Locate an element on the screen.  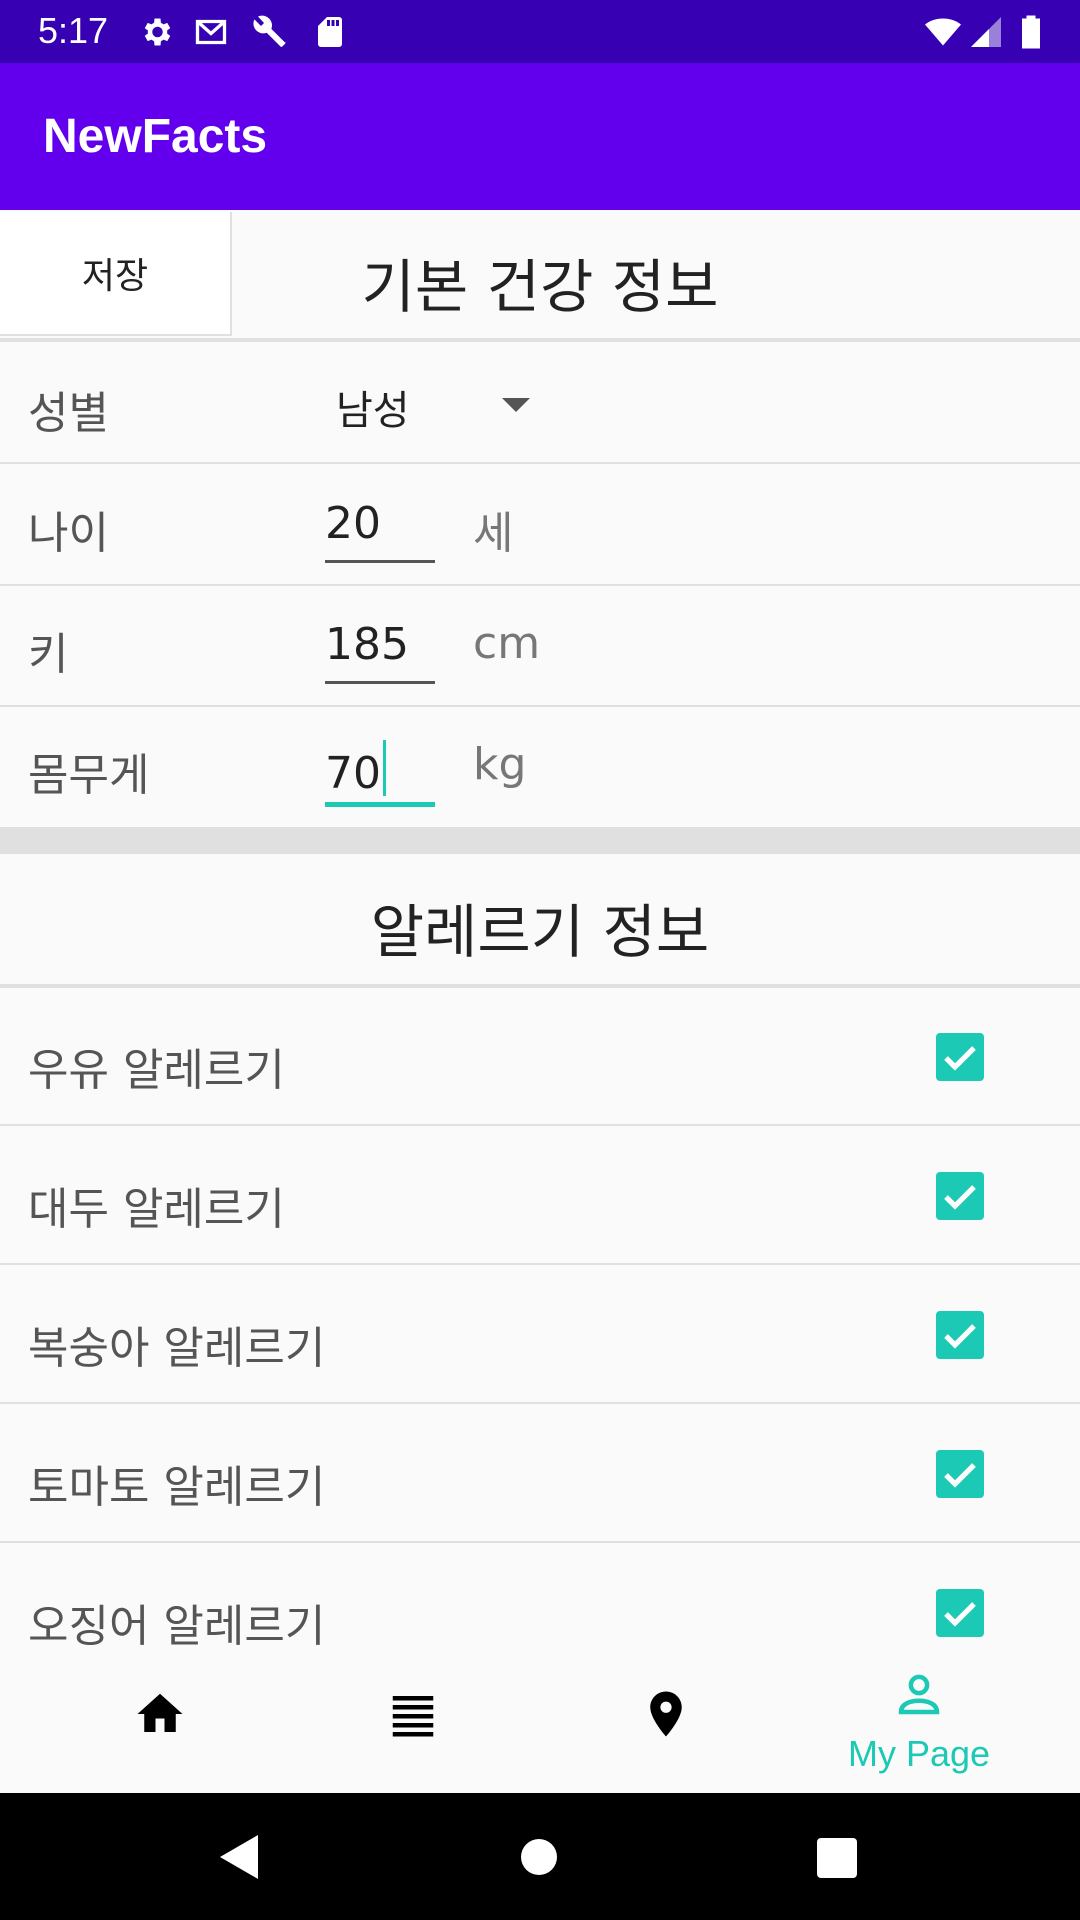
allergy-label: 우유 알레르기 is located at coordinates (156, 1070).